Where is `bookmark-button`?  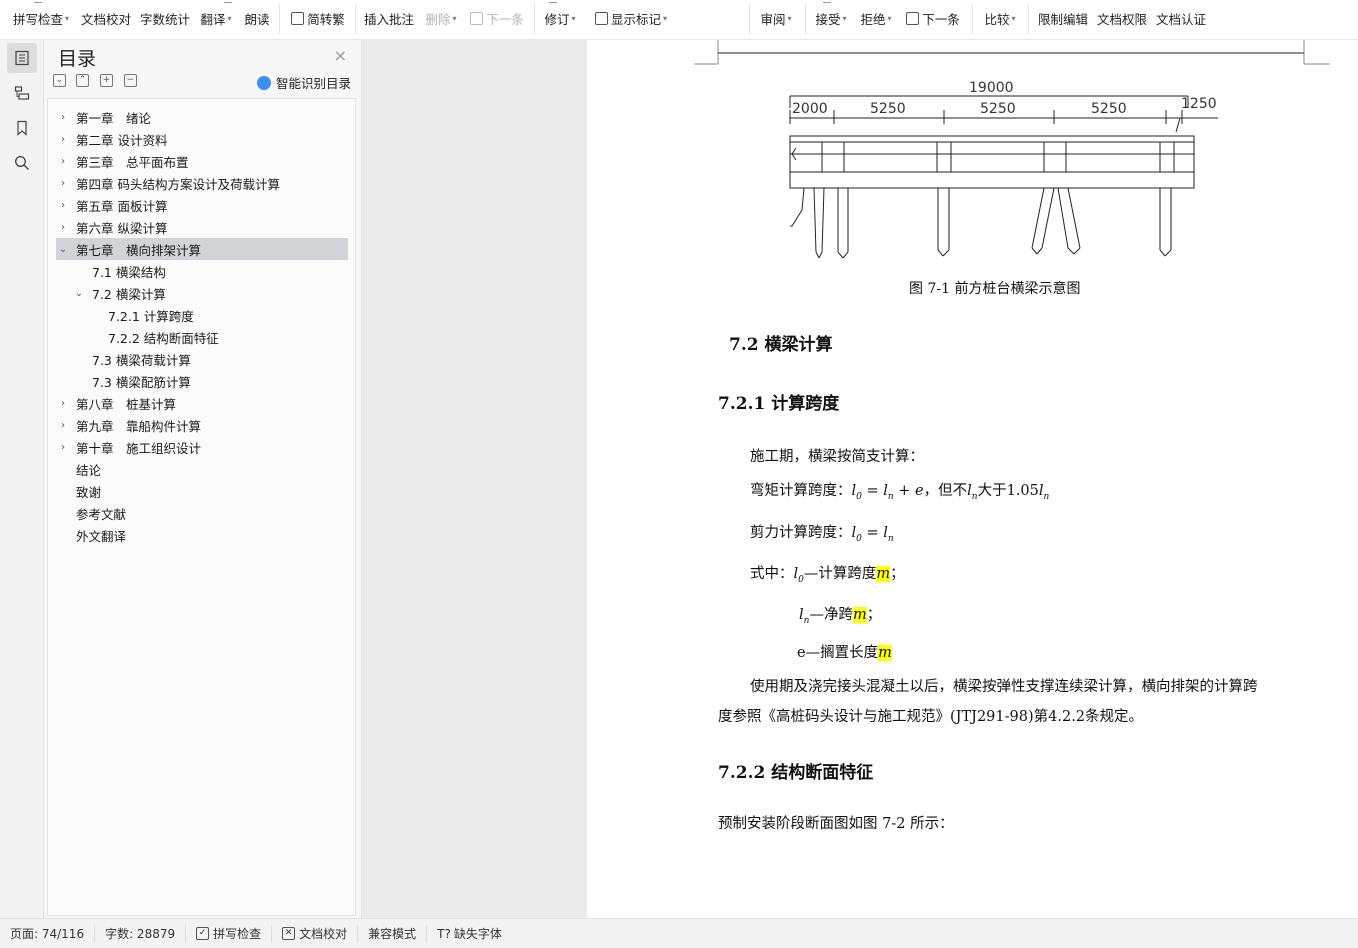
bookmark-button is located at coordinates (22, 128).